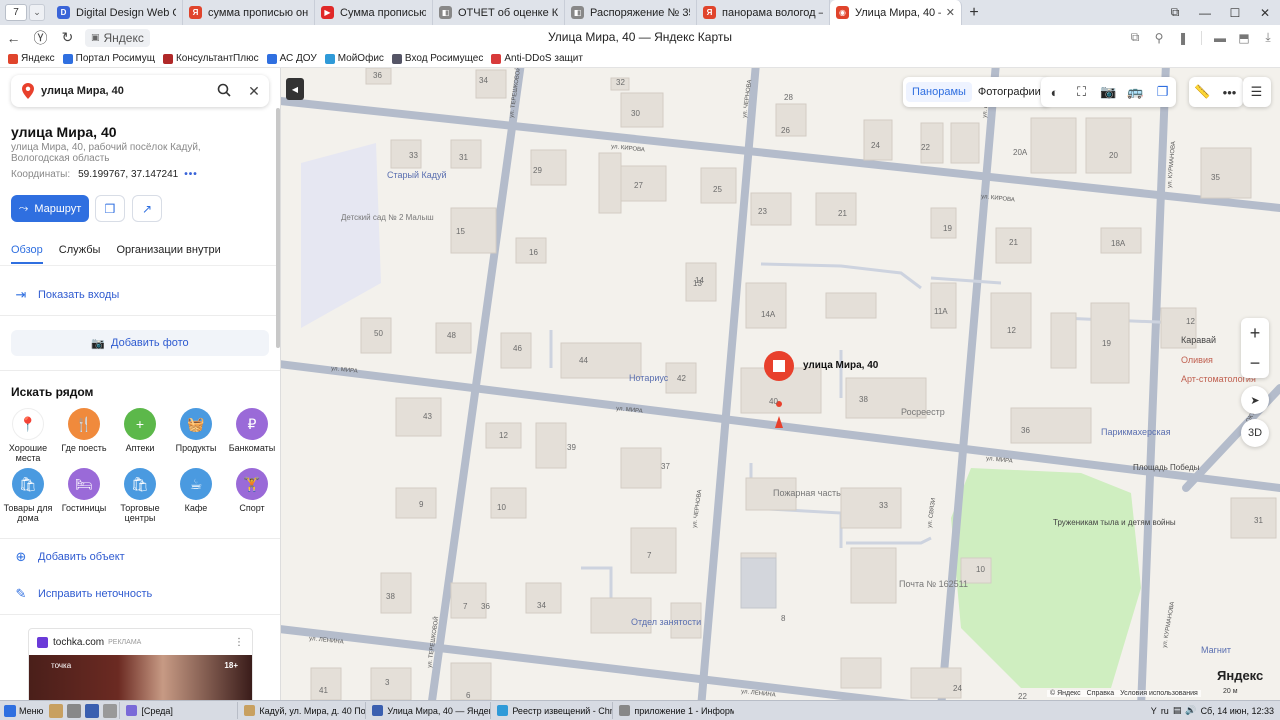 The height and width of the screenshot is (720, 1280). What do you see at coordinates (499, 12) in the screenshot?
I see `browser-tab: ◧ ОТЧЕТ об оценке Кадуй.` at bounding box center [499, 12].